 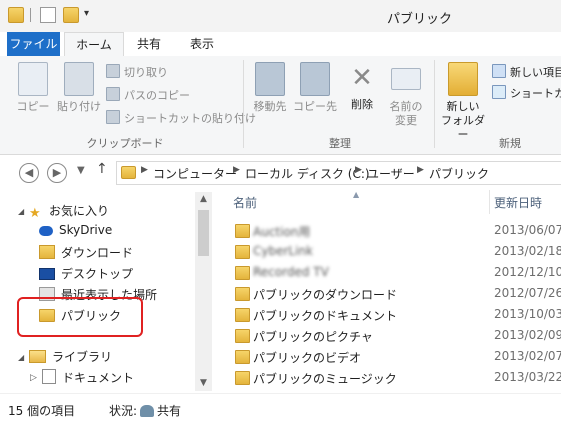 What do you see at coordinates (387, 272) in the screenshot?
I see `file-row: Recorded TV 2012/12/10` at bounding box center [387, 272].